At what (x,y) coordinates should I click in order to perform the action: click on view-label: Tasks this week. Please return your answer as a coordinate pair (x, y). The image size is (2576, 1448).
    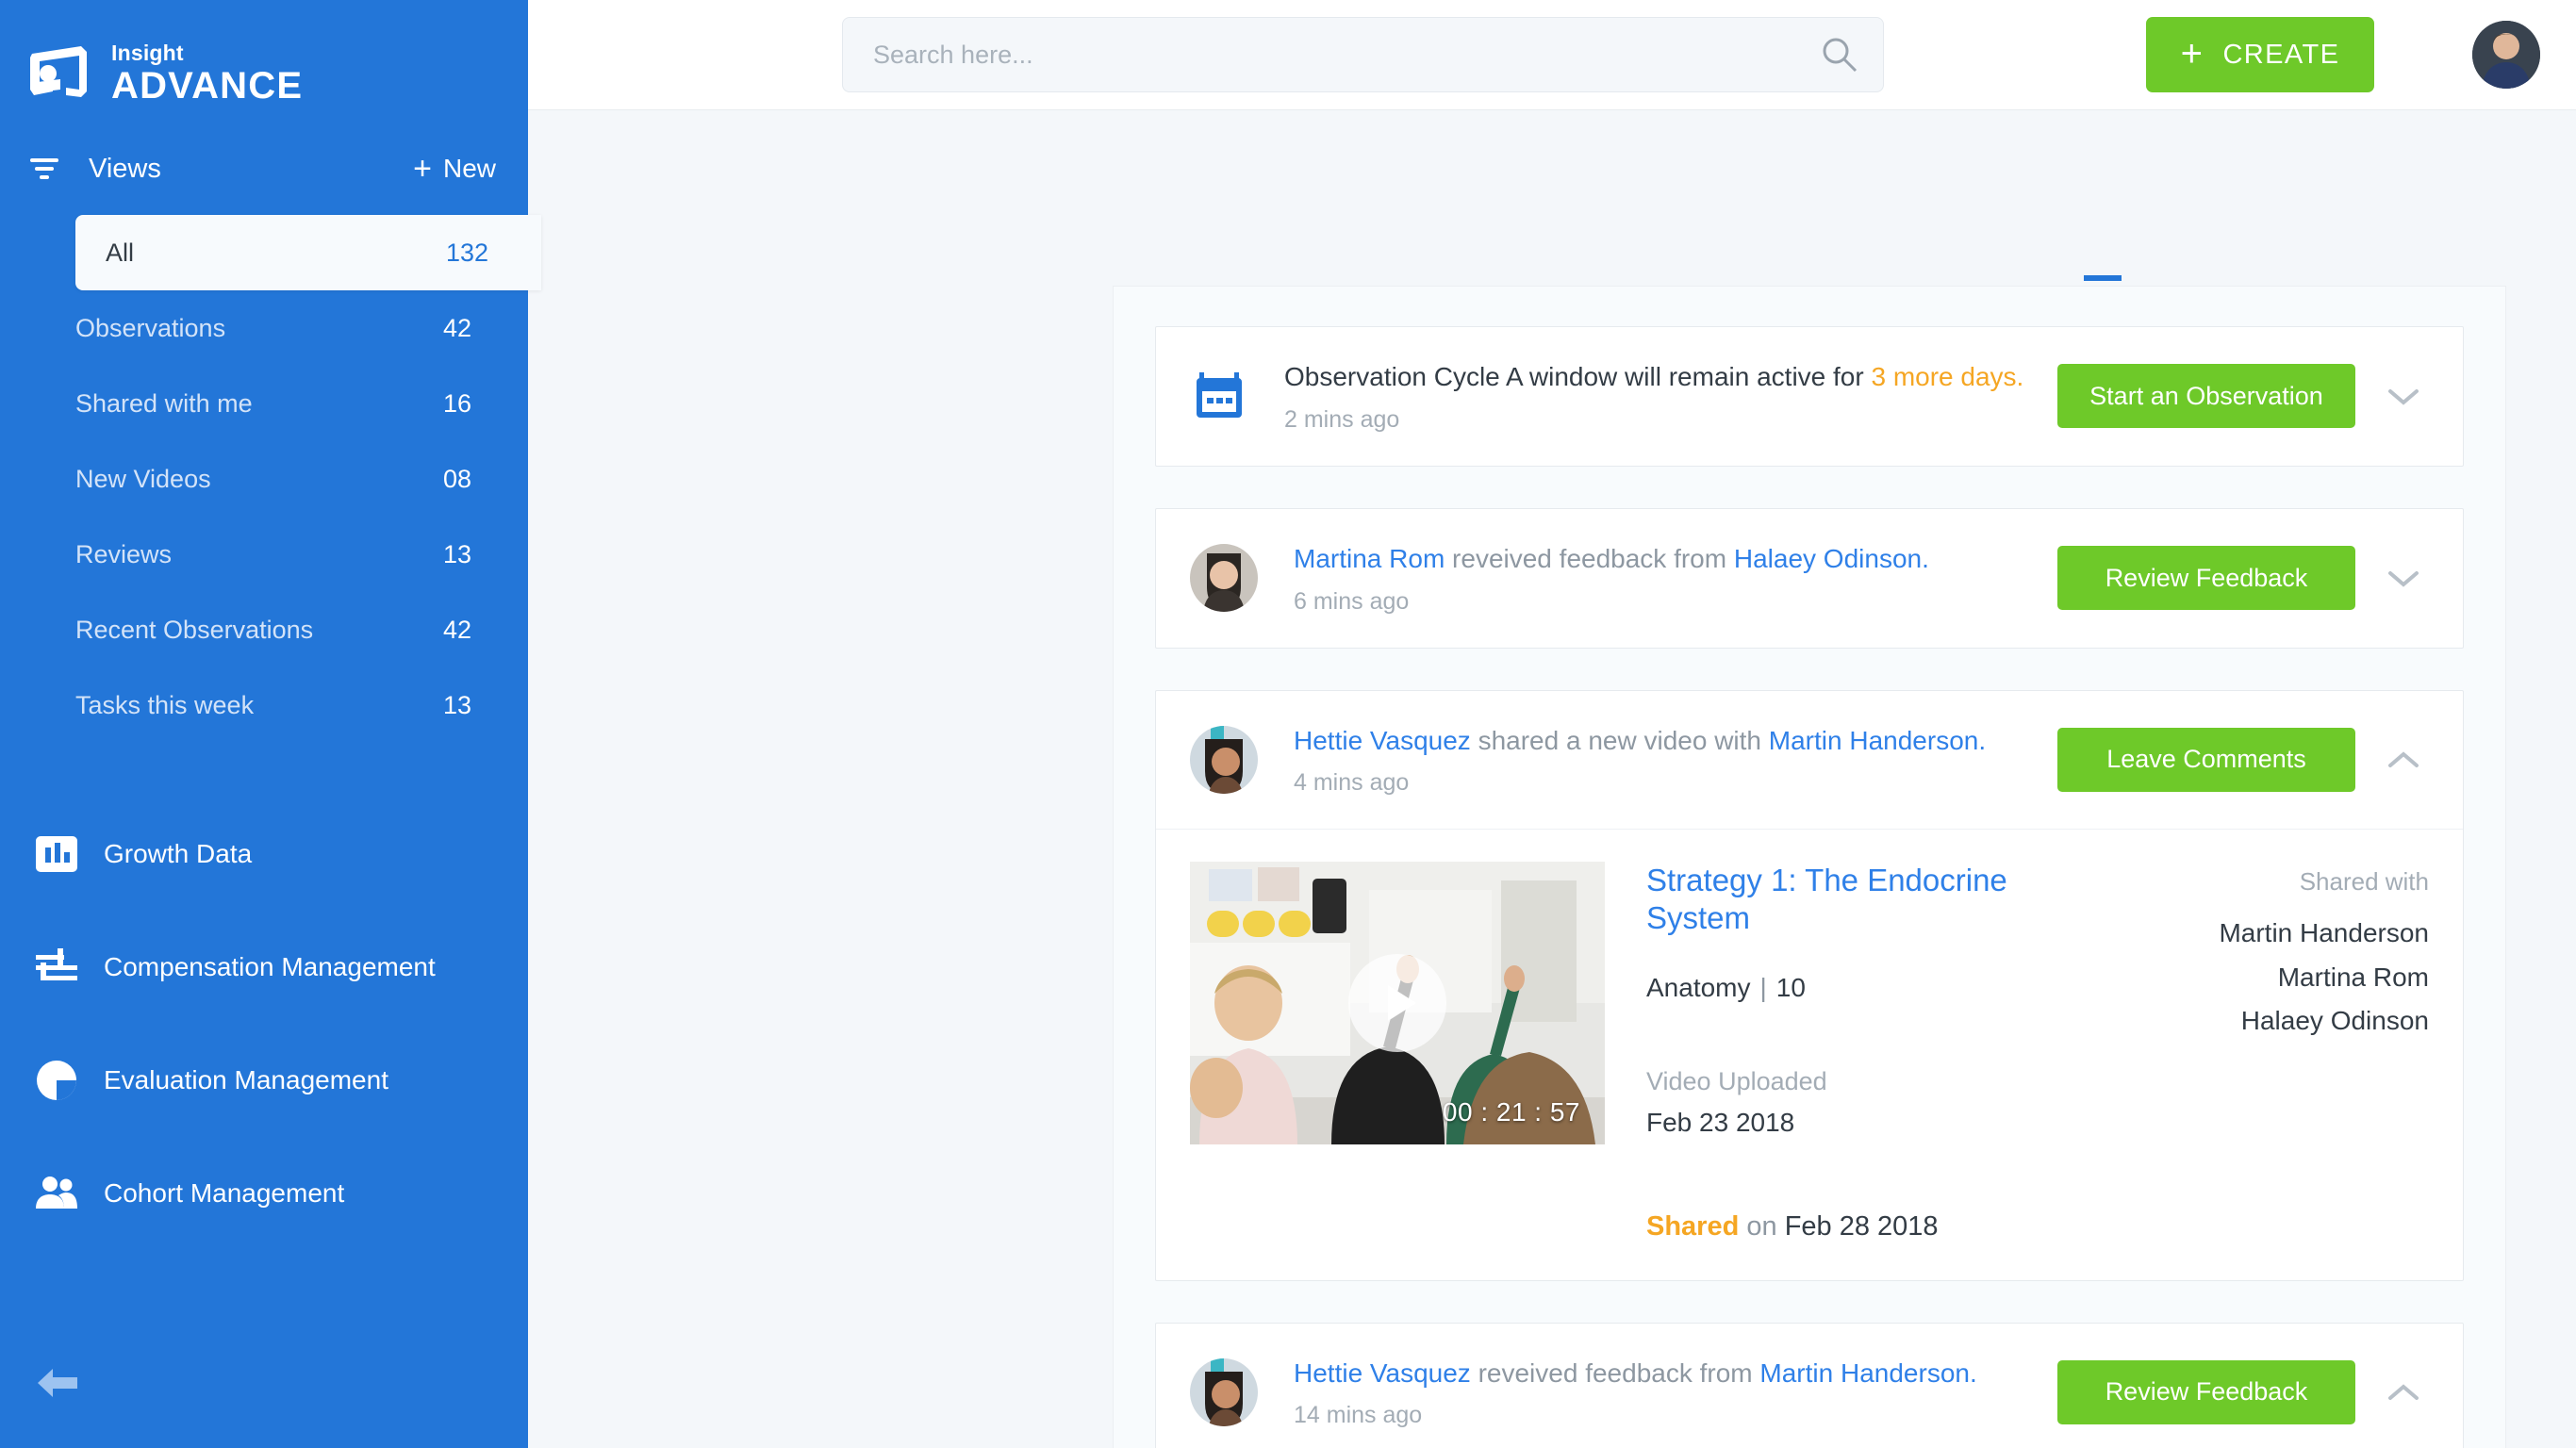
    Looking at the image, I should click on (165, 704).